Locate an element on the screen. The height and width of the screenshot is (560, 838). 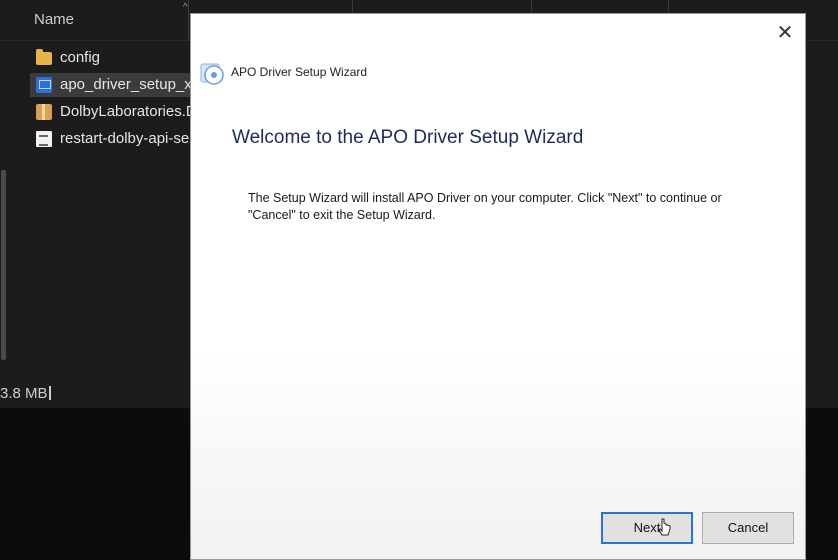
installer-icon is located at coordinates (44, 85).